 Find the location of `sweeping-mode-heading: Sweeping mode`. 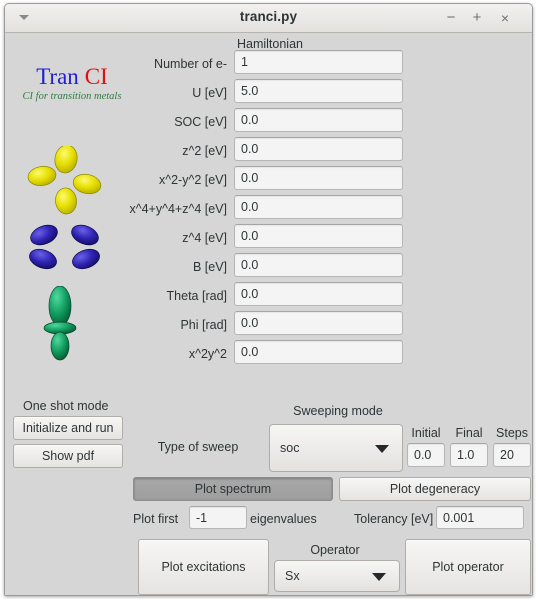

sweeping-mode-heading: Sweeping mode is located at coordinates (338, 411).